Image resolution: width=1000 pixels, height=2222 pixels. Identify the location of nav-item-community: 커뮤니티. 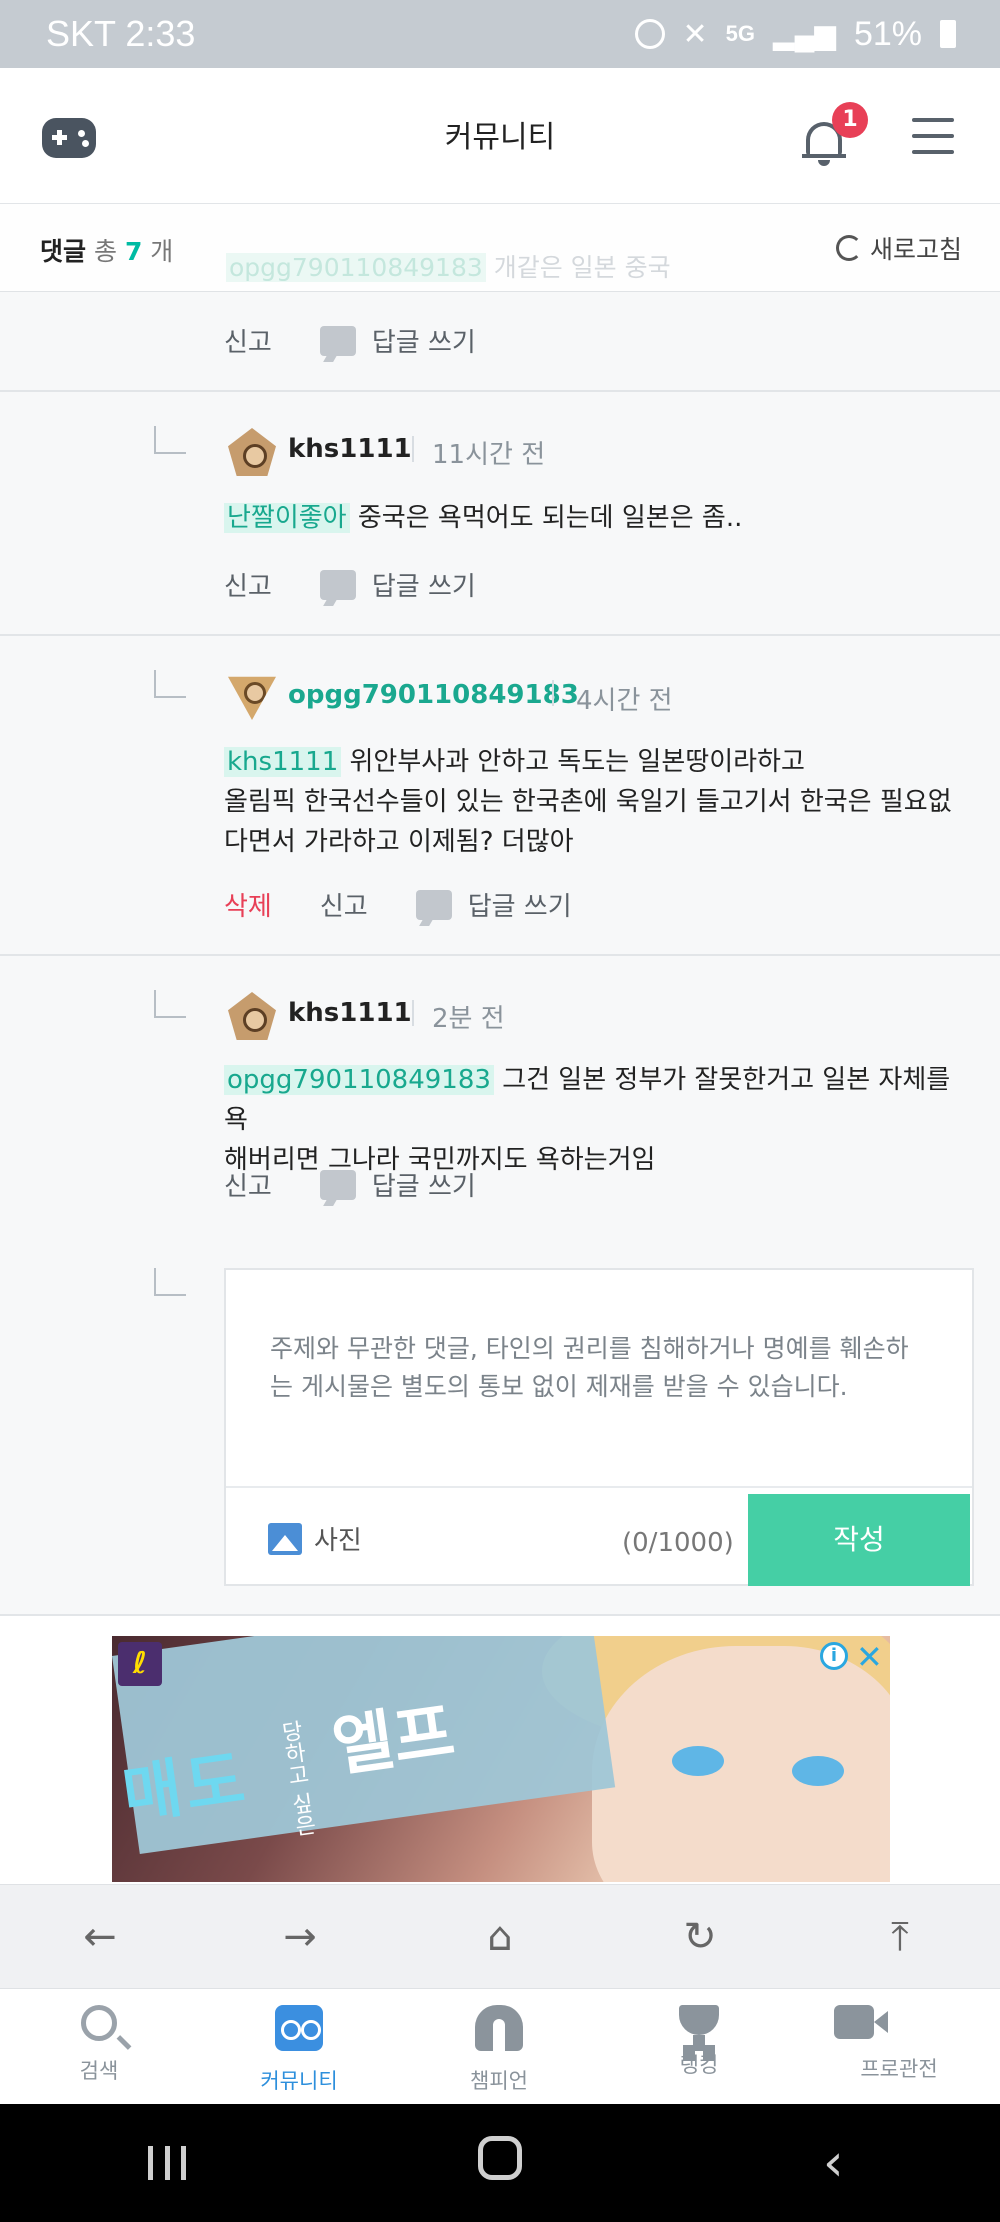
(299, 2050).